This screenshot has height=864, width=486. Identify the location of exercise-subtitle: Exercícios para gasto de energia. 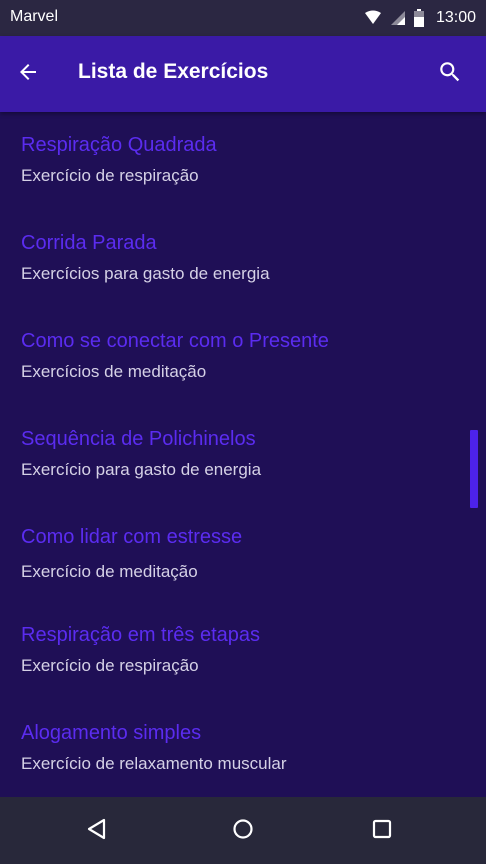
(145, 273).